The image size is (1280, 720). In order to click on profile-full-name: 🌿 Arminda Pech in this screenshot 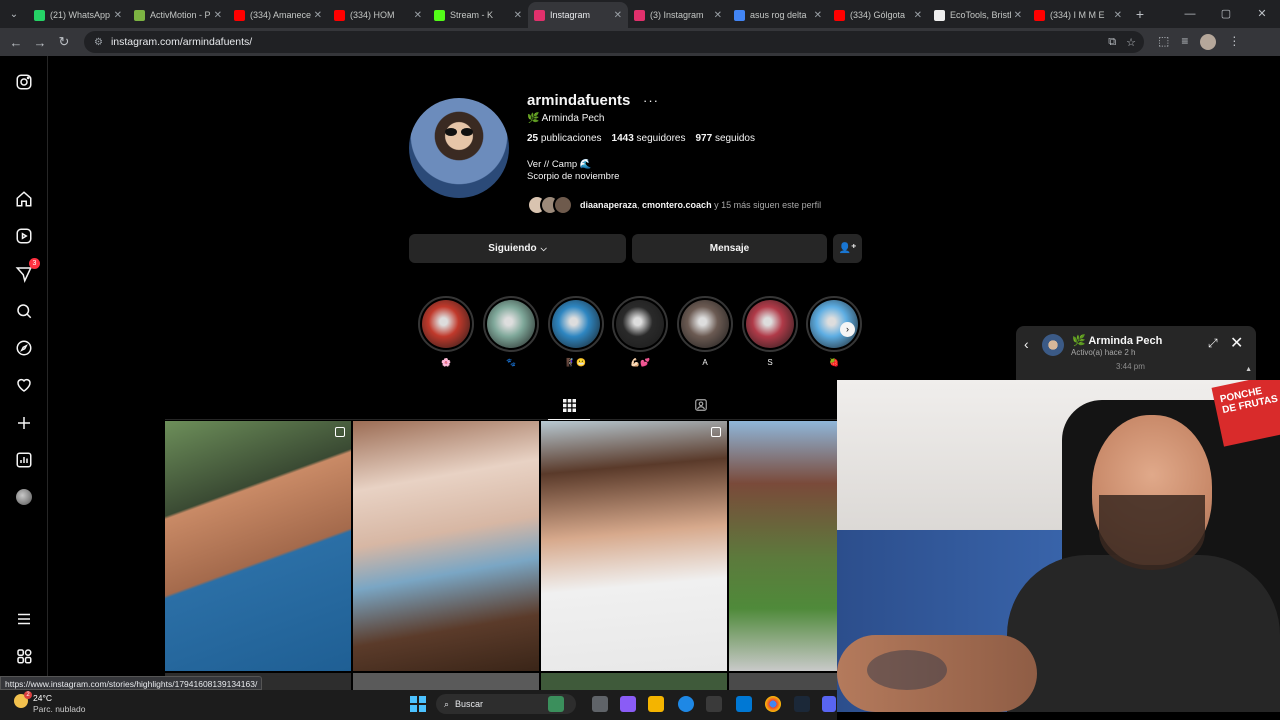, I will do `click(566, 118)`.